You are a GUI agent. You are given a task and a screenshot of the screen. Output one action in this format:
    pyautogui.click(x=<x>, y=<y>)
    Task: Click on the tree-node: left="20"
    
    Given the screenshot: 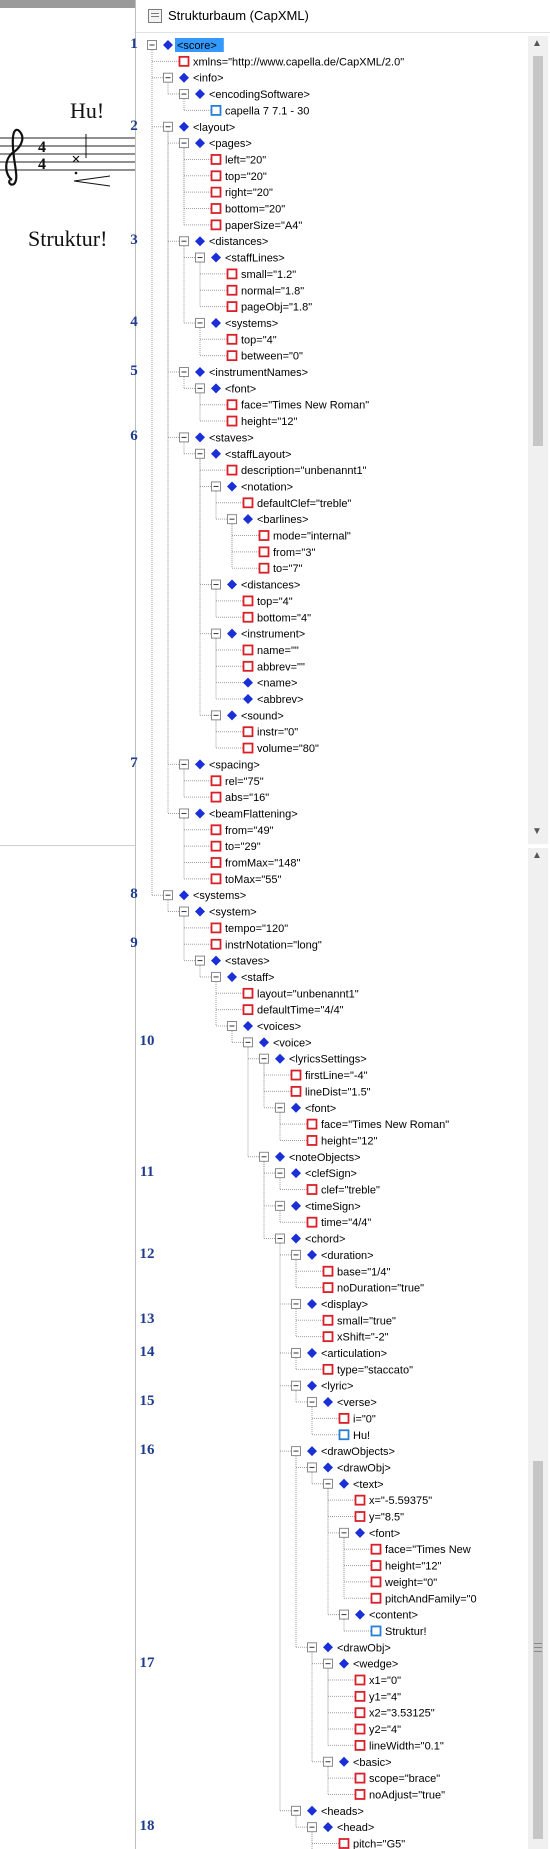 What is the action you would take?
    pyautogui.click(x=238, y=160)
    